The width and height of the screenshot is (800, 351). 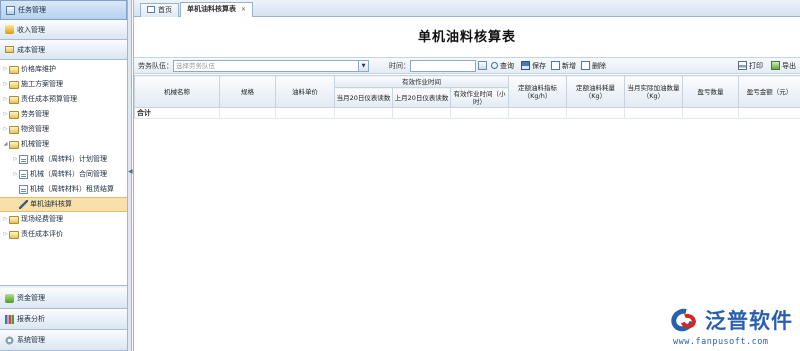 I want to click on tree-item-label: 施工方案管理, so click(x=42, y=84).